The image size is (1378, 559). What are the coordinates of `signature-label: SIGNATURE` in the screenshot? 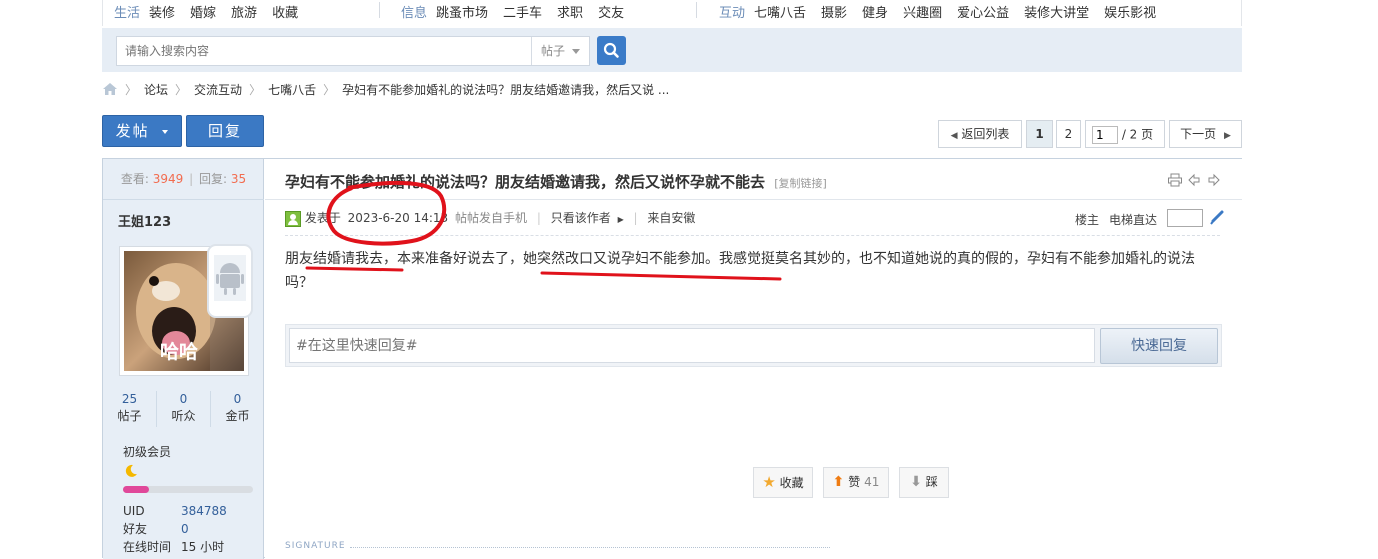 It's located at (315, 546).